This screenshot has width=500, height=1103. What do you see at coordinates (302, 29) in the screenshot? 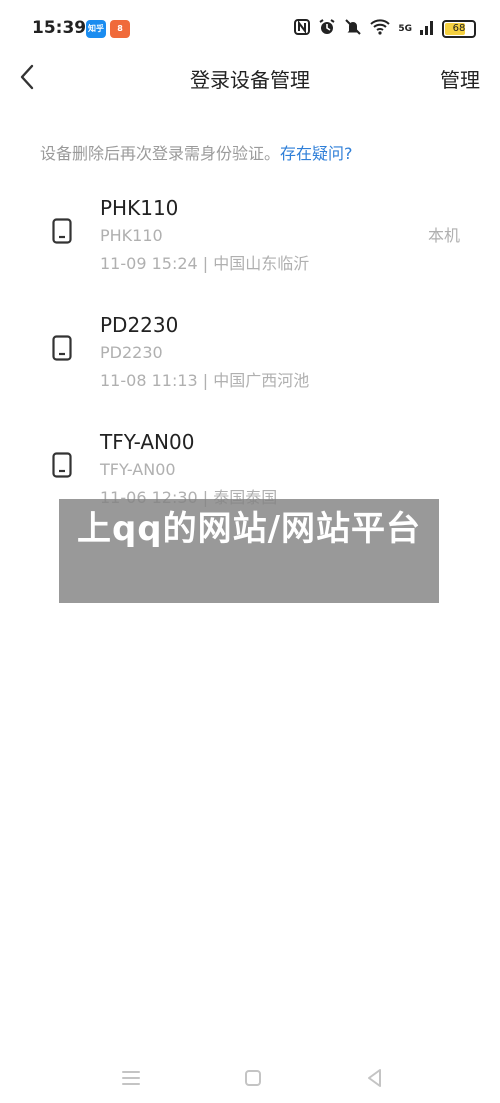
I see `nfc-icon` at bounding box center [302, 29].